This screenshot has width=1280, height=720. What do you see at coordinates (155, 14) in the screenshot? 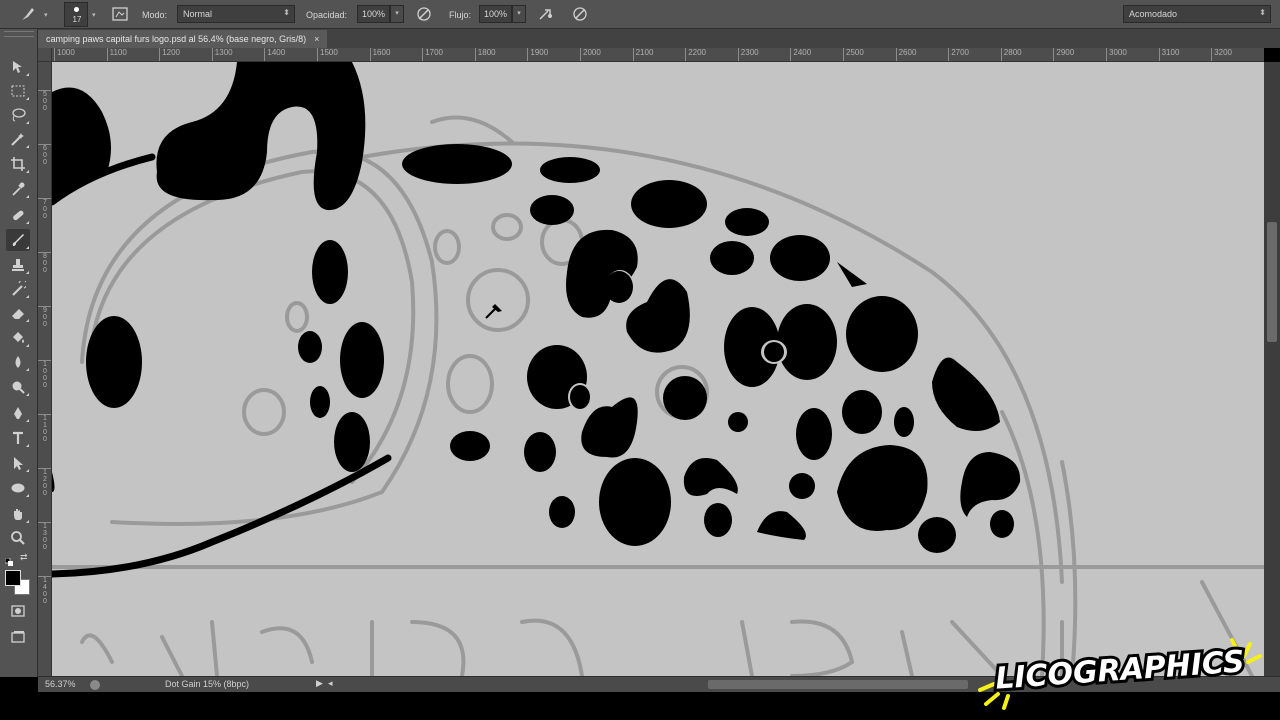
I see `mode-label: Modo:` at bounding box center [155, 14].